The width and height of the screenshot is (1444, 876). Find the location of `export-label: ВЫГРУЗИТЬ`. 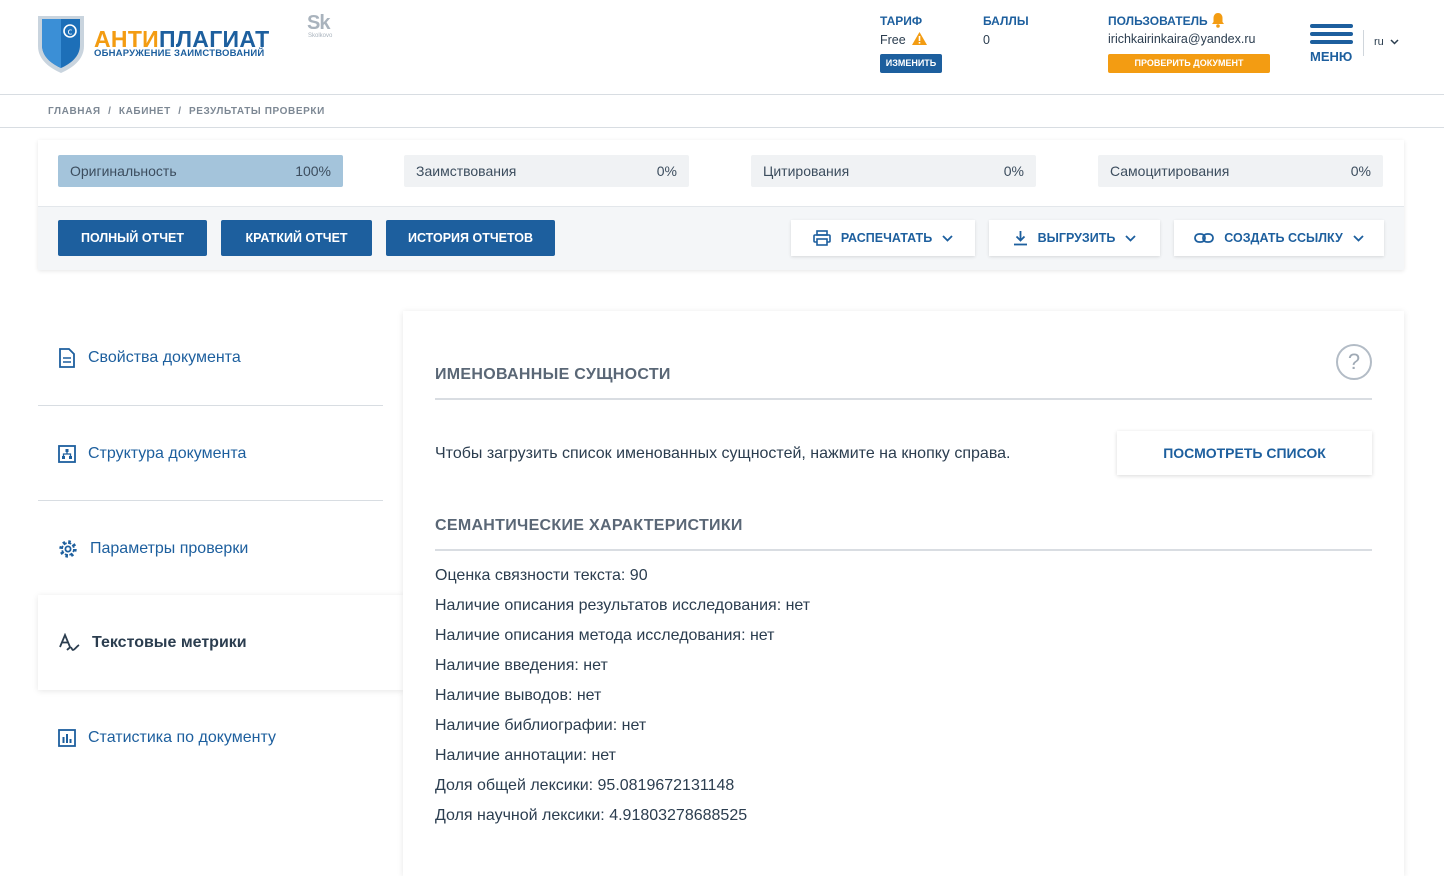

export-label: ВЫГРУЗИТЬ is located at coordinates (1076, 238).